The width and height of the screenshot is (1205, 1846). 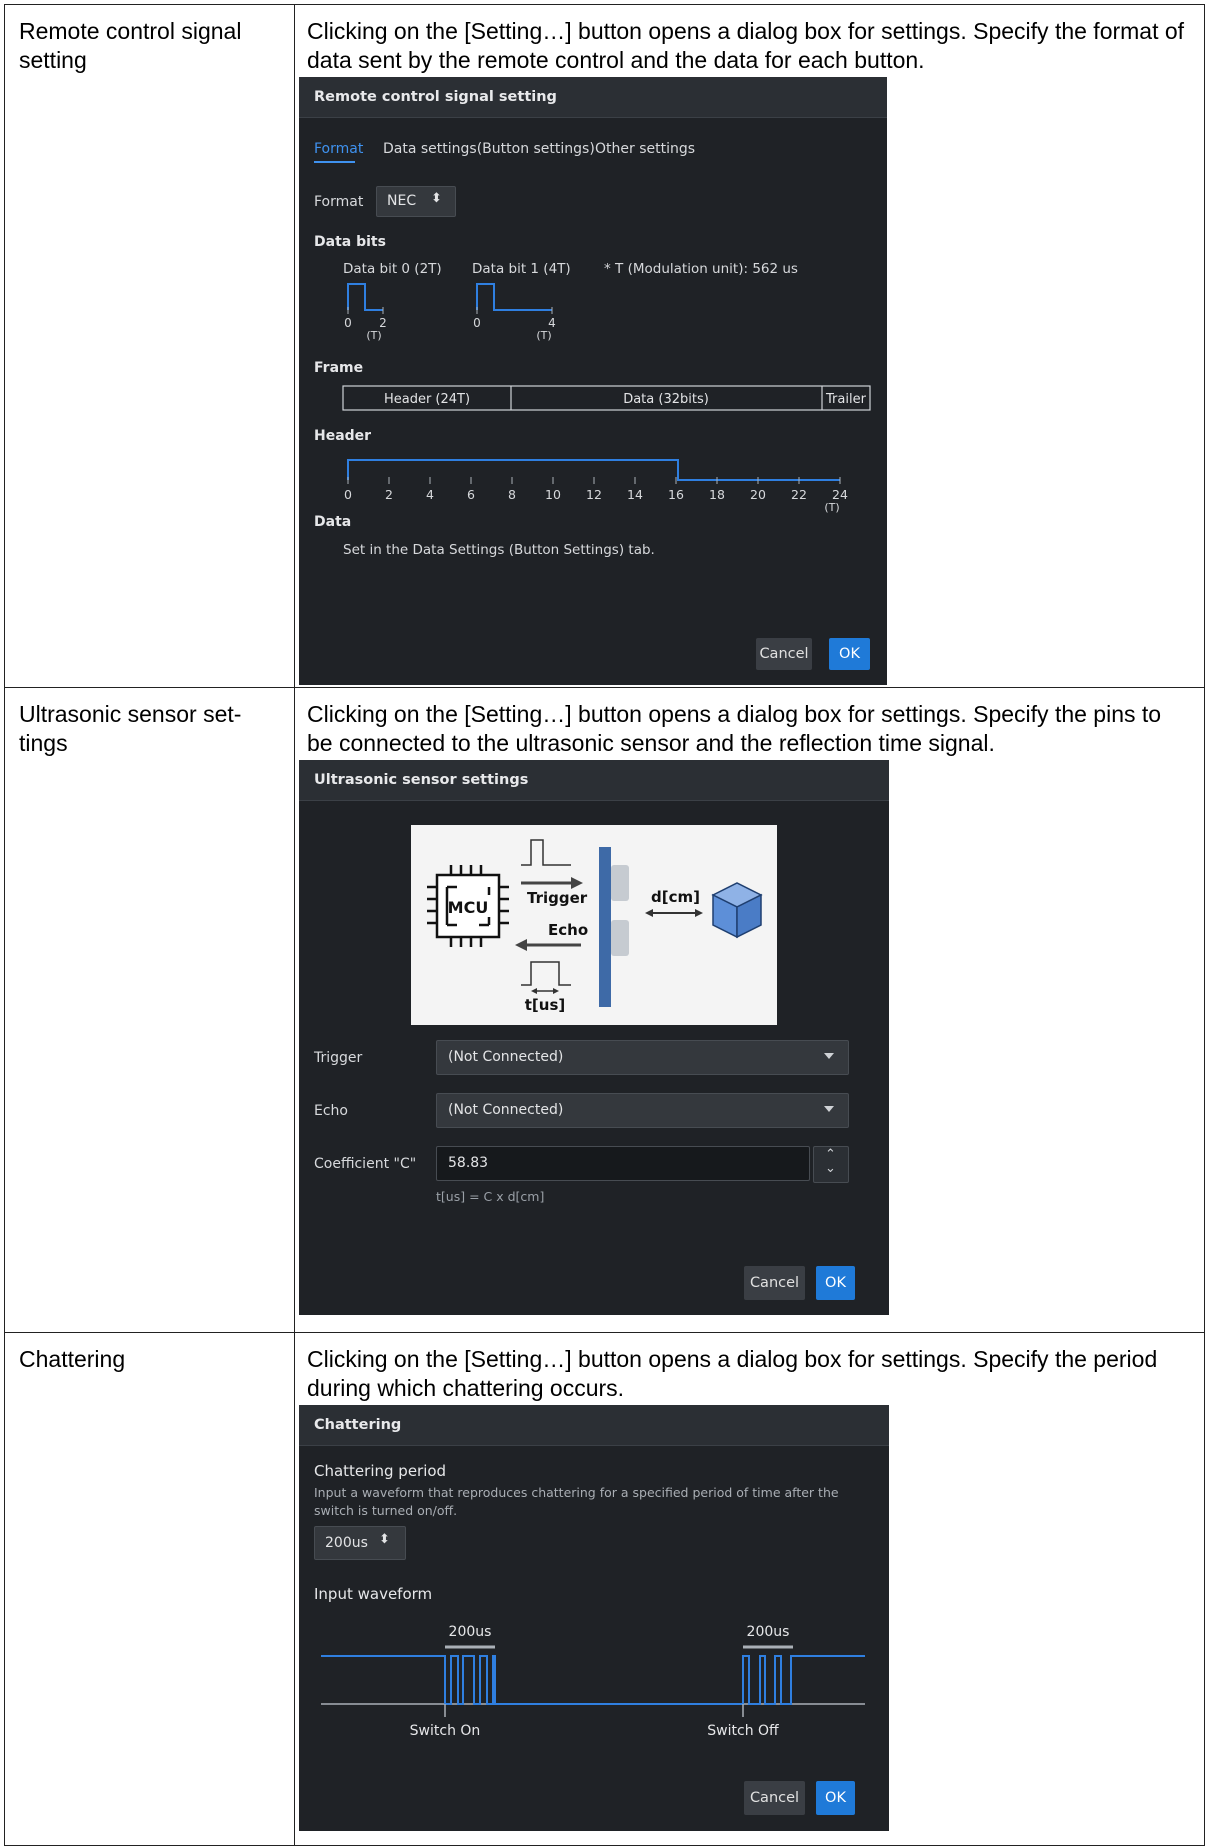 I want to click on bit1-unit: (T), so click(x=543, y=335).